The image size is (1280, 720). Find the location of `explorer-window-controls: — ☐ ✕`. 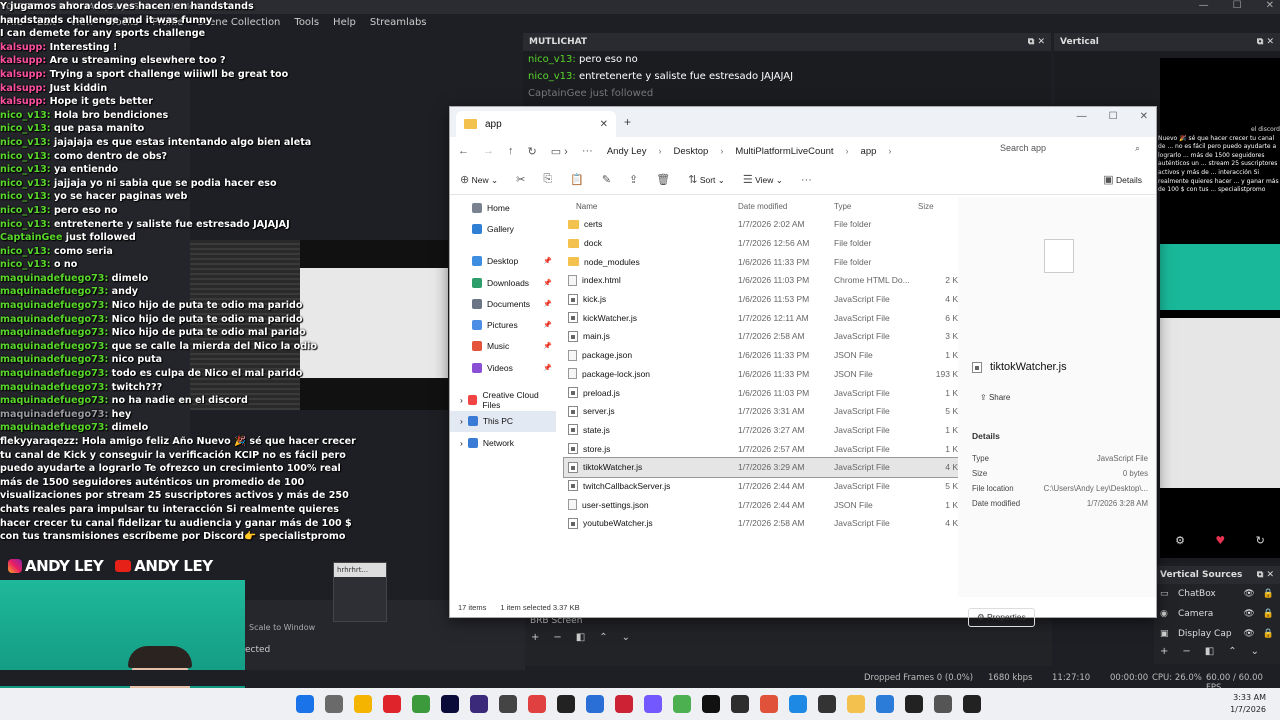

explorer-window-controls: — ☐ ✕ is located at coordinates (1112, 116).